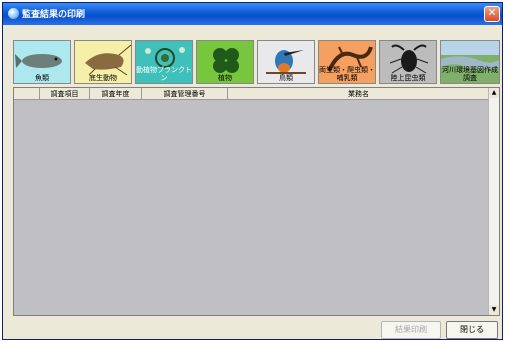  I want to click on column-header-survey-year: 調査年度, so click(116, 94).